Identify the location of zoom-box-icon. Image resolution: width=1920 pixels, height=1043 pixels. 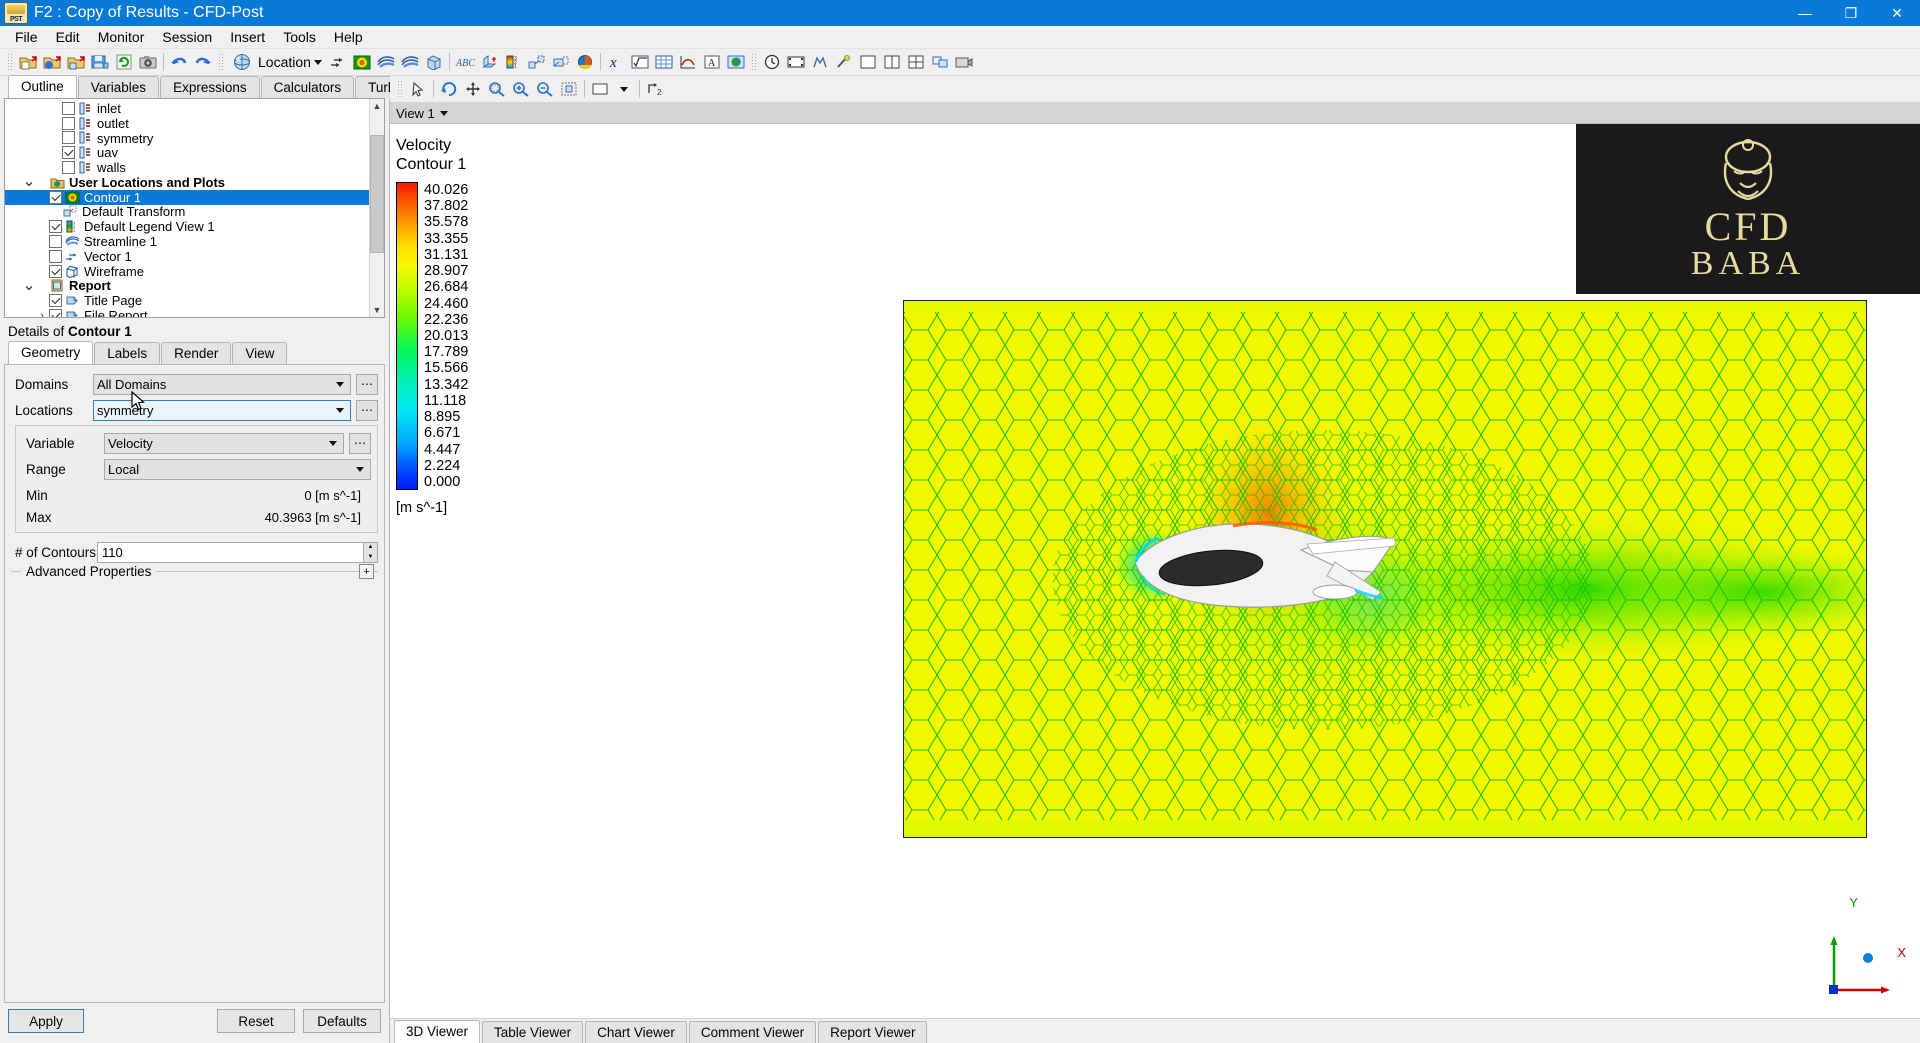
(497, 89).